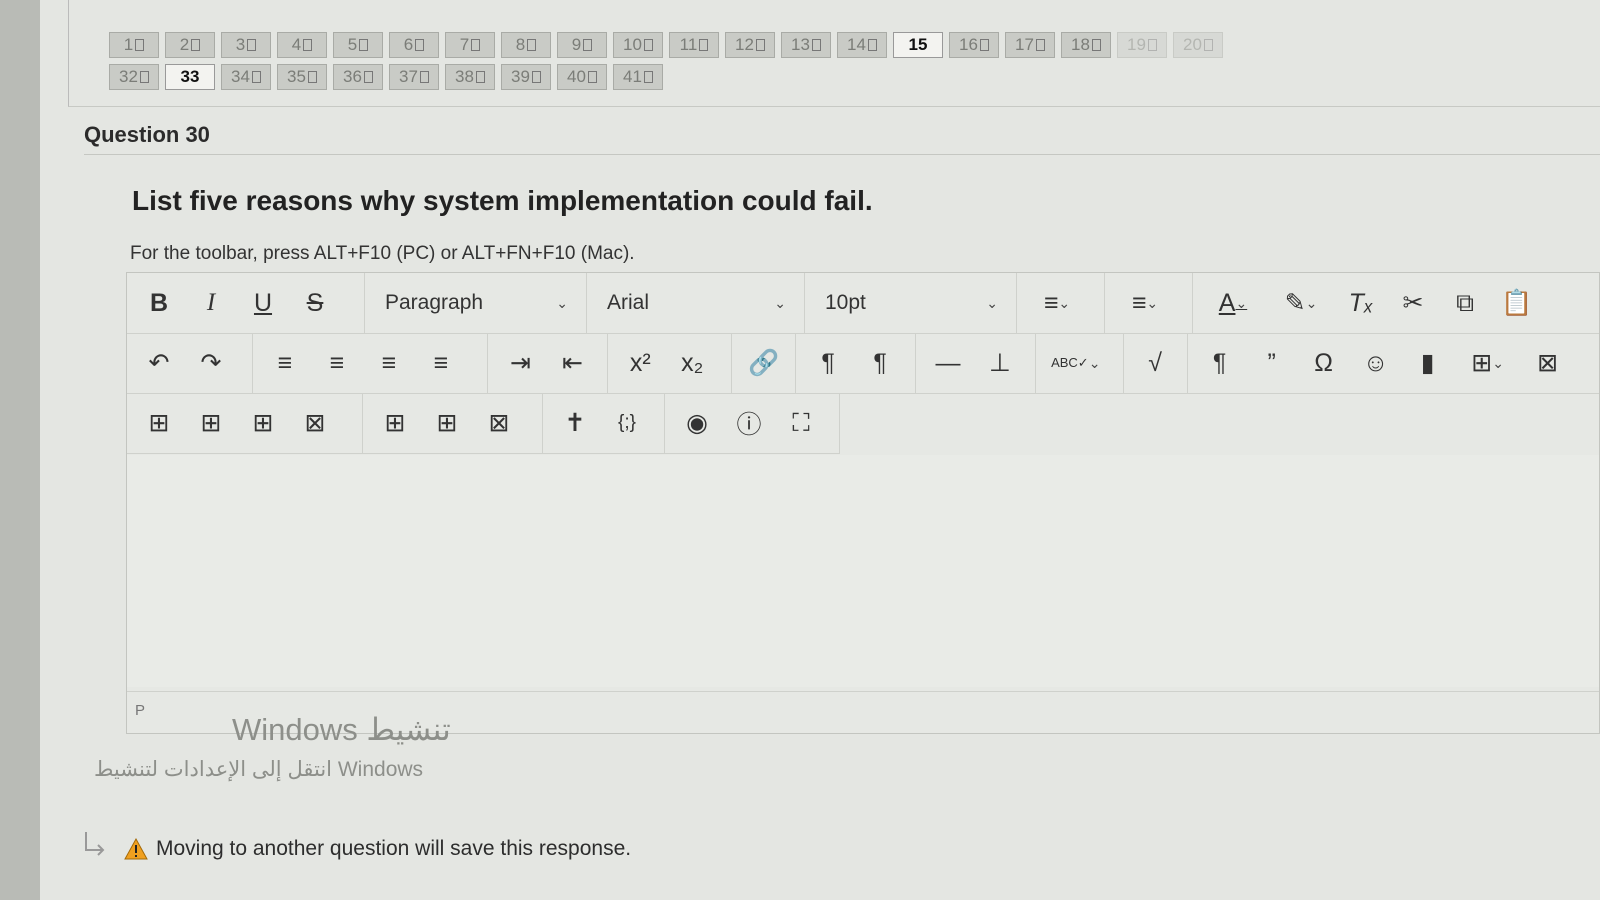 The width and height of the screenshot is (1600, 900). I want to click on align-center-icon: ≡, so click(337, 363).